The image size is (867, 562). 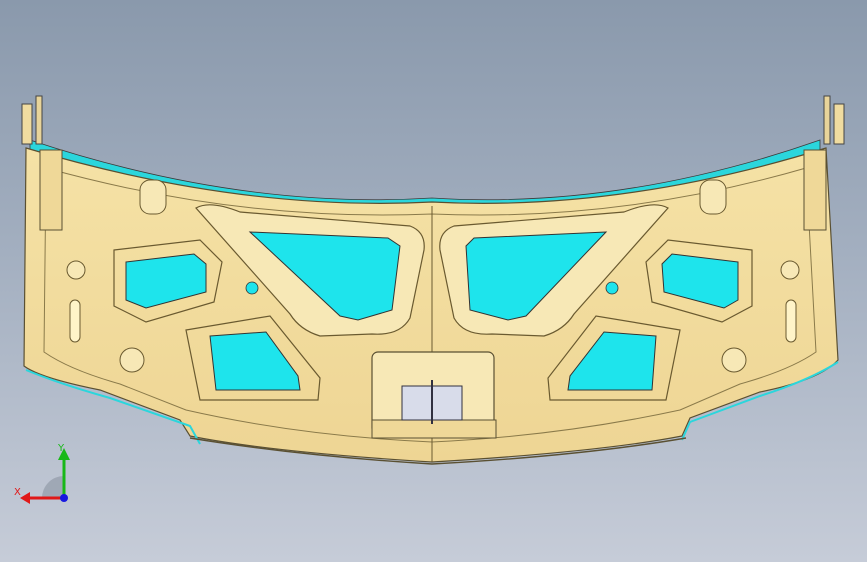 I want to click on pocket-left, so click(x=153, y=197).